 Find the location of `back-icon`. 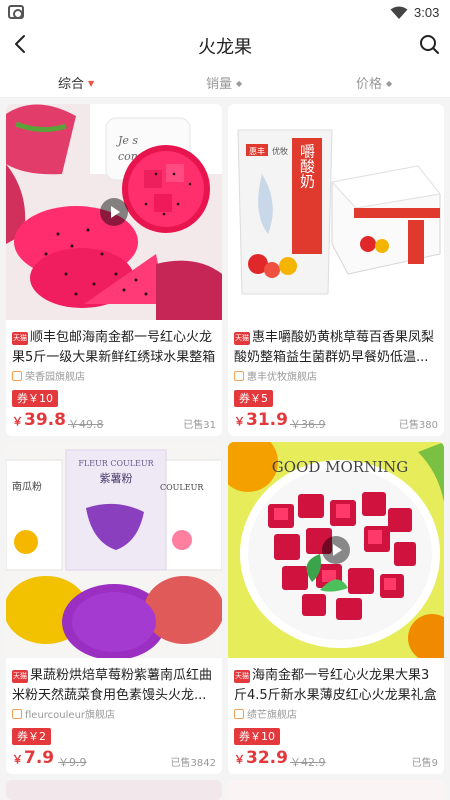

back-icon is located at coordinates (21, 44).